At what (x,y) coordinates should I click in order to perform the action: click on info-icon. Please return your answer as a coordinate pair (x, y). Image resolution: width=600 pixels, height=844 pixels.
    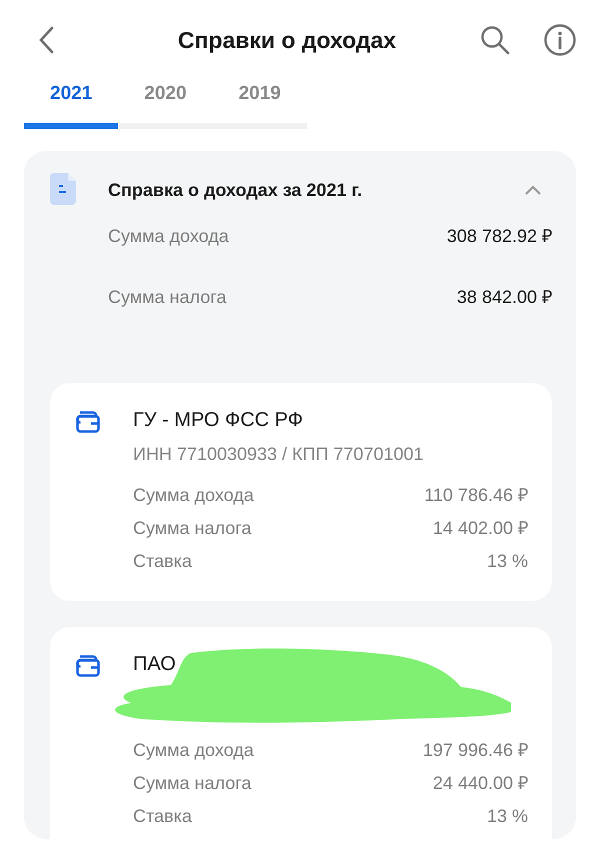
    Looking at the image, I should click on (560, 40).